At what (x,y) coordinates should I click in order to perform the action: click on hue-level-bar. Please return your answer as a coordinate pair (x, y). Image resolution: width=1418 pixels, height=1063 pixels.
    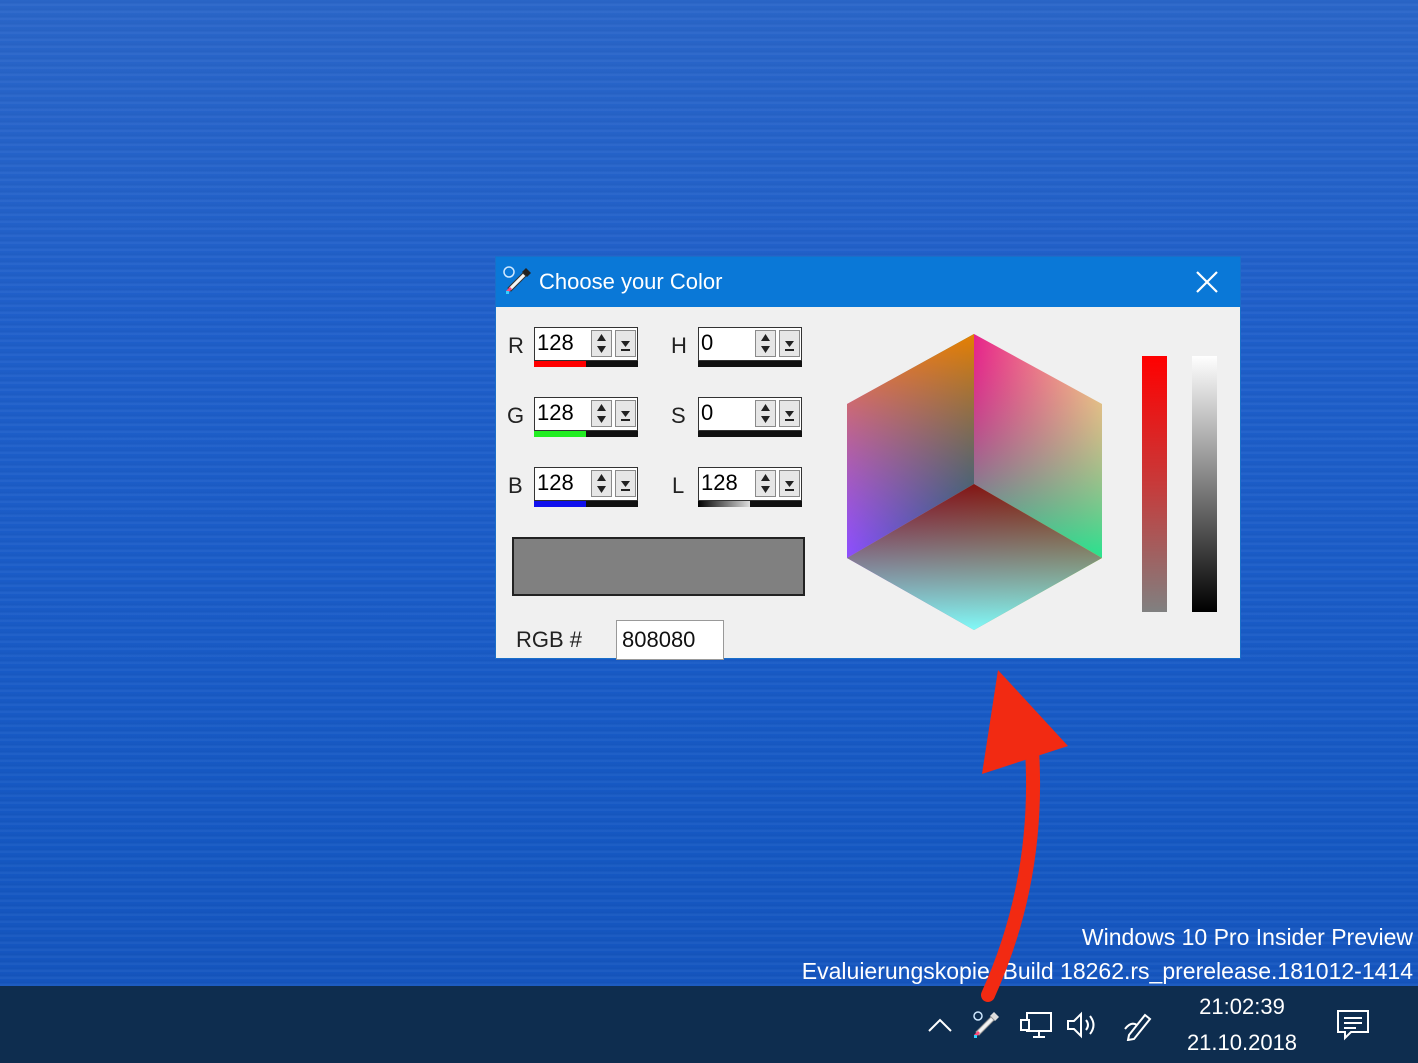
    Looking at the image, I should click on (750, 364).